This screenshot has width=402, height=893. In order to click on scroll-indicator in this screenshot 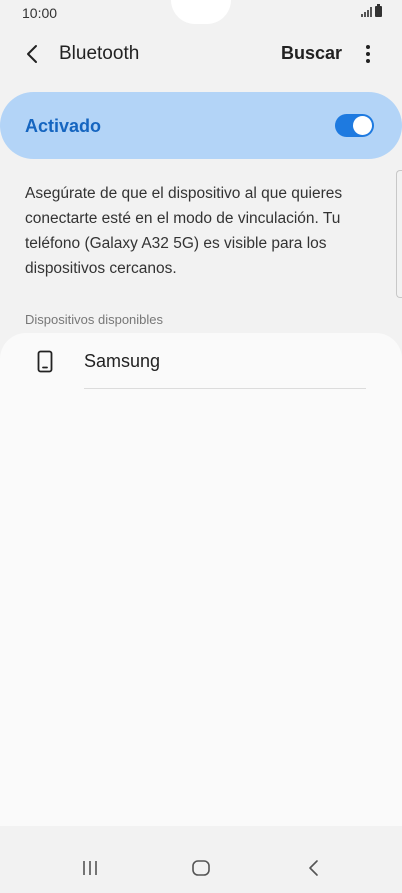, I will do `click(399, 234)`.